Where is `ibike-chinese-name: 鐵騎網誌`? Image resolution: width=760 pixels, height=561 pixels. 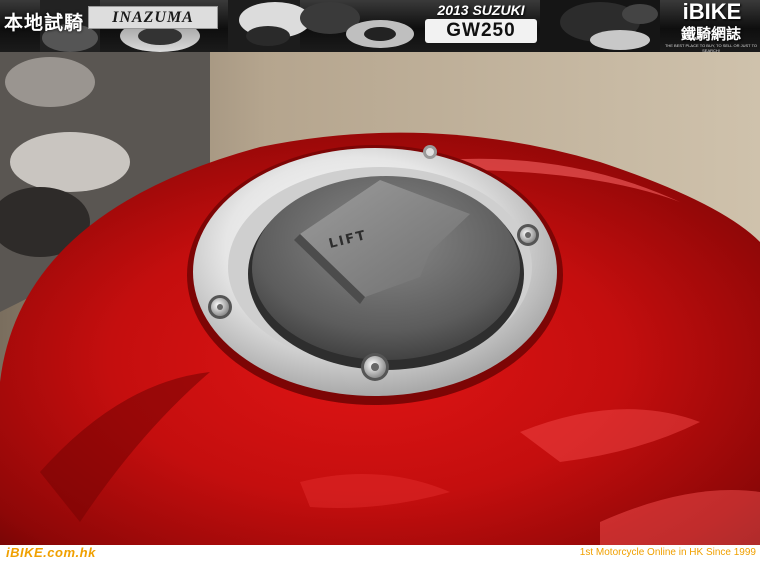
ibike-chinese-name: 鐵騎網誌 is located at coordinates (710, 34).